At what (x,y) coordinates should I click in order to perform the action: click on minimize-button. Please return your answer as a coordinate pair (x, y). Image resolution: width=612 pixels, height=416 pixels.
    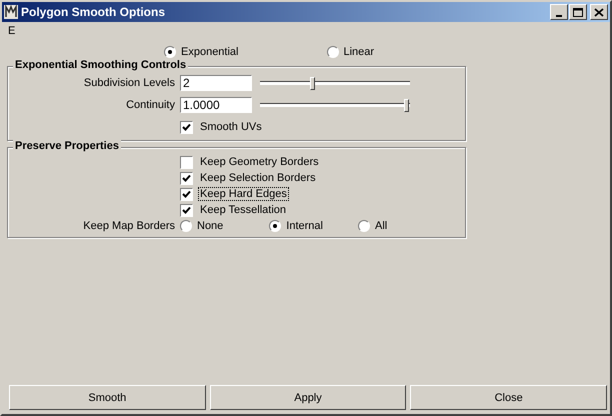
    Looking at the image, I should click on (559, 12).